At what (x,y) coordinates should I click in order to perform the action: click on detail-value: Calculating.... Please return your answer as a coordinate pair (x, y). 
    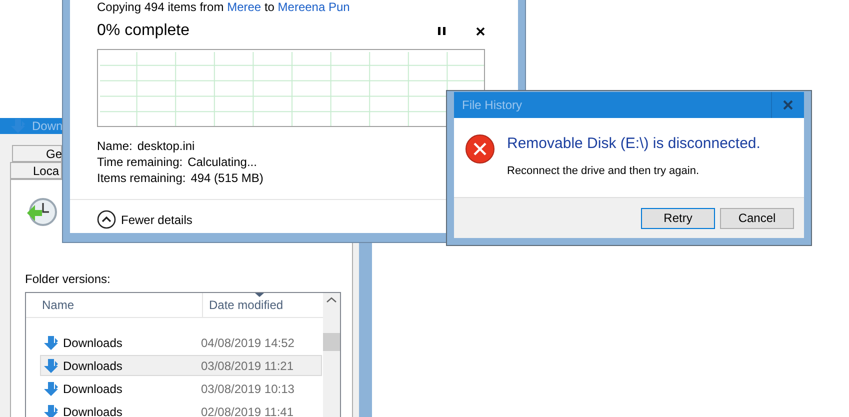
    Looking at the image, I should click on (222, 162).